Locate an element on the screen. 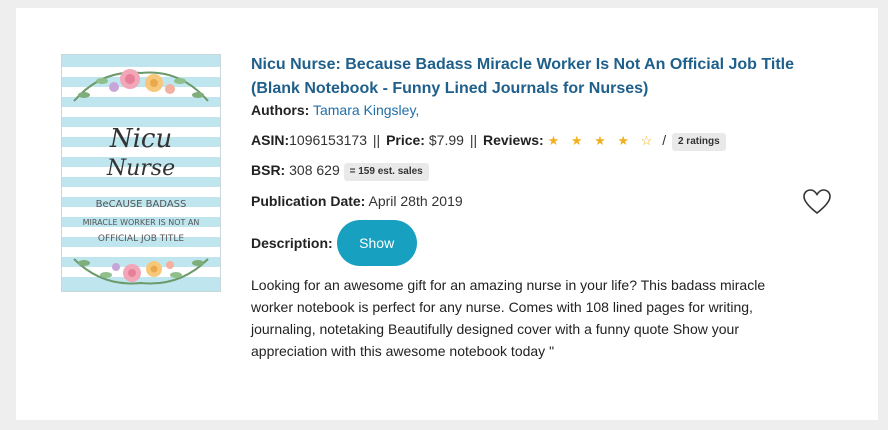 This screenshot has width=888, height=430. publication-date-value: April 28th 2019 is located at coordinates (415, 201).